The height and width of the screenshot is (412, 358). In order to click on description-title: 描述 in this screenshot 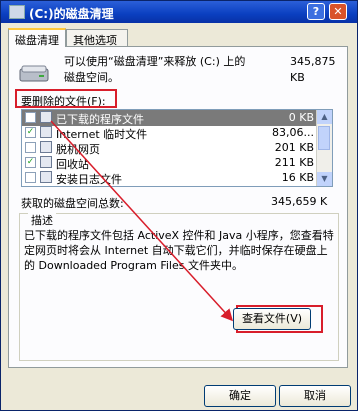, I will do `click(42, 220)`.